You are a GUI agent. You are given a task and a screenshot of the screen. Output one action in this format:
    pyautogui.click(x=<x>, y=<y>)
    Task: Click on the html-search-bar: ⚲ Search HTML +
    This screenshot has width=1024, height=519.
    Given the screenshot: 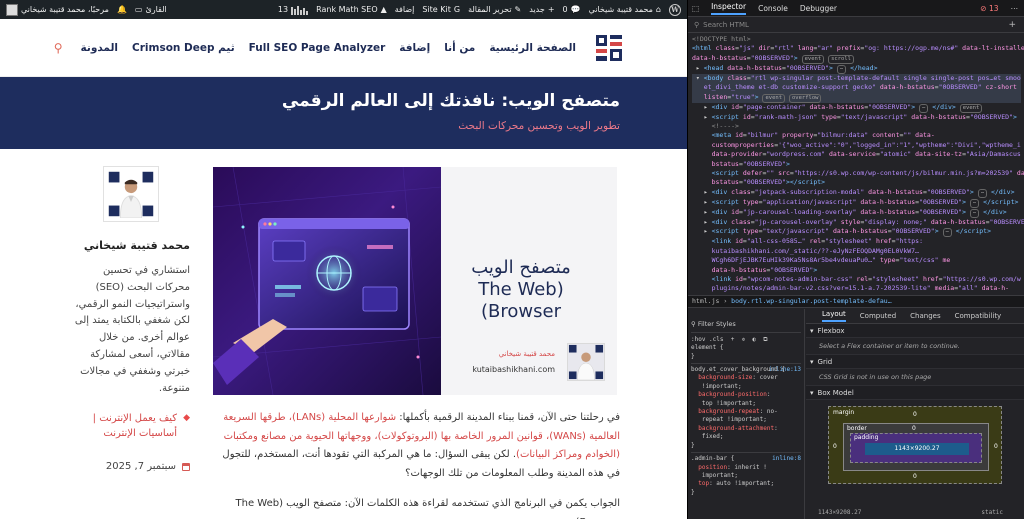 What is the action you would take?
    pyautogui.click(x=856, y=25)
    